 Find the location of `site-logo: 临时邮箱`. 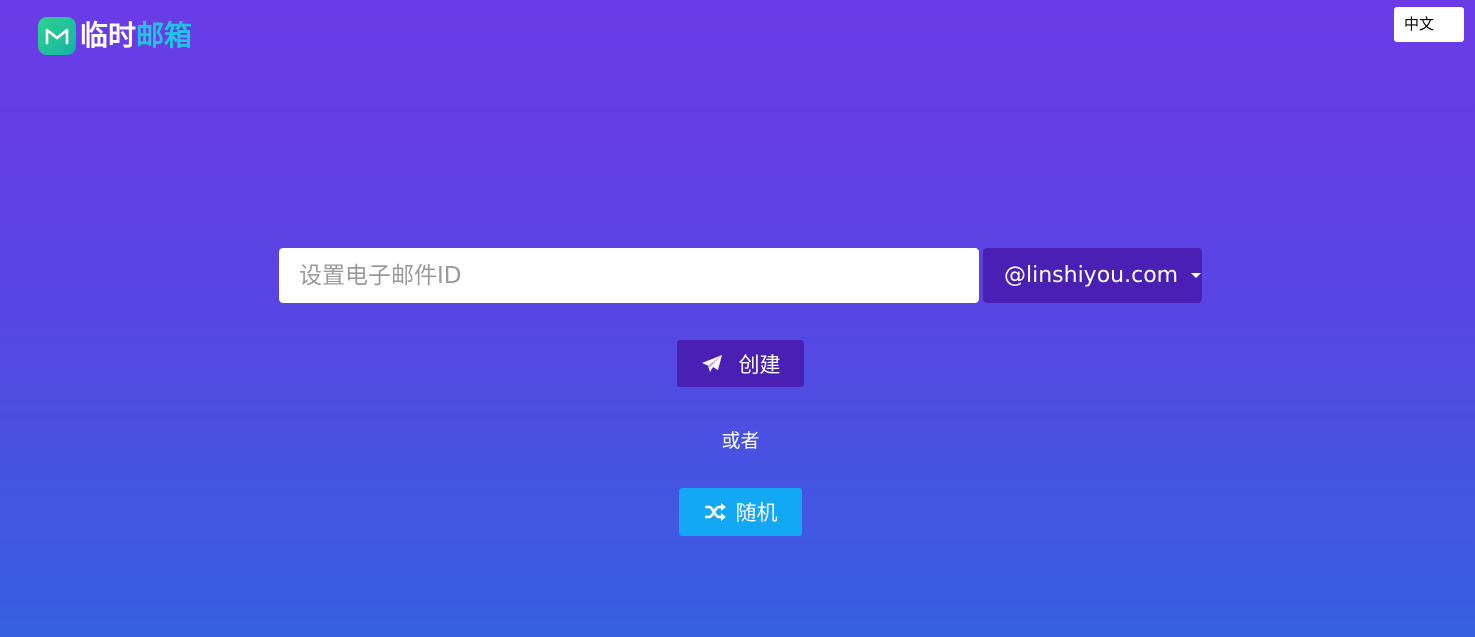

site-logo: 临时邮箱 is located at coordinates (115, 36).